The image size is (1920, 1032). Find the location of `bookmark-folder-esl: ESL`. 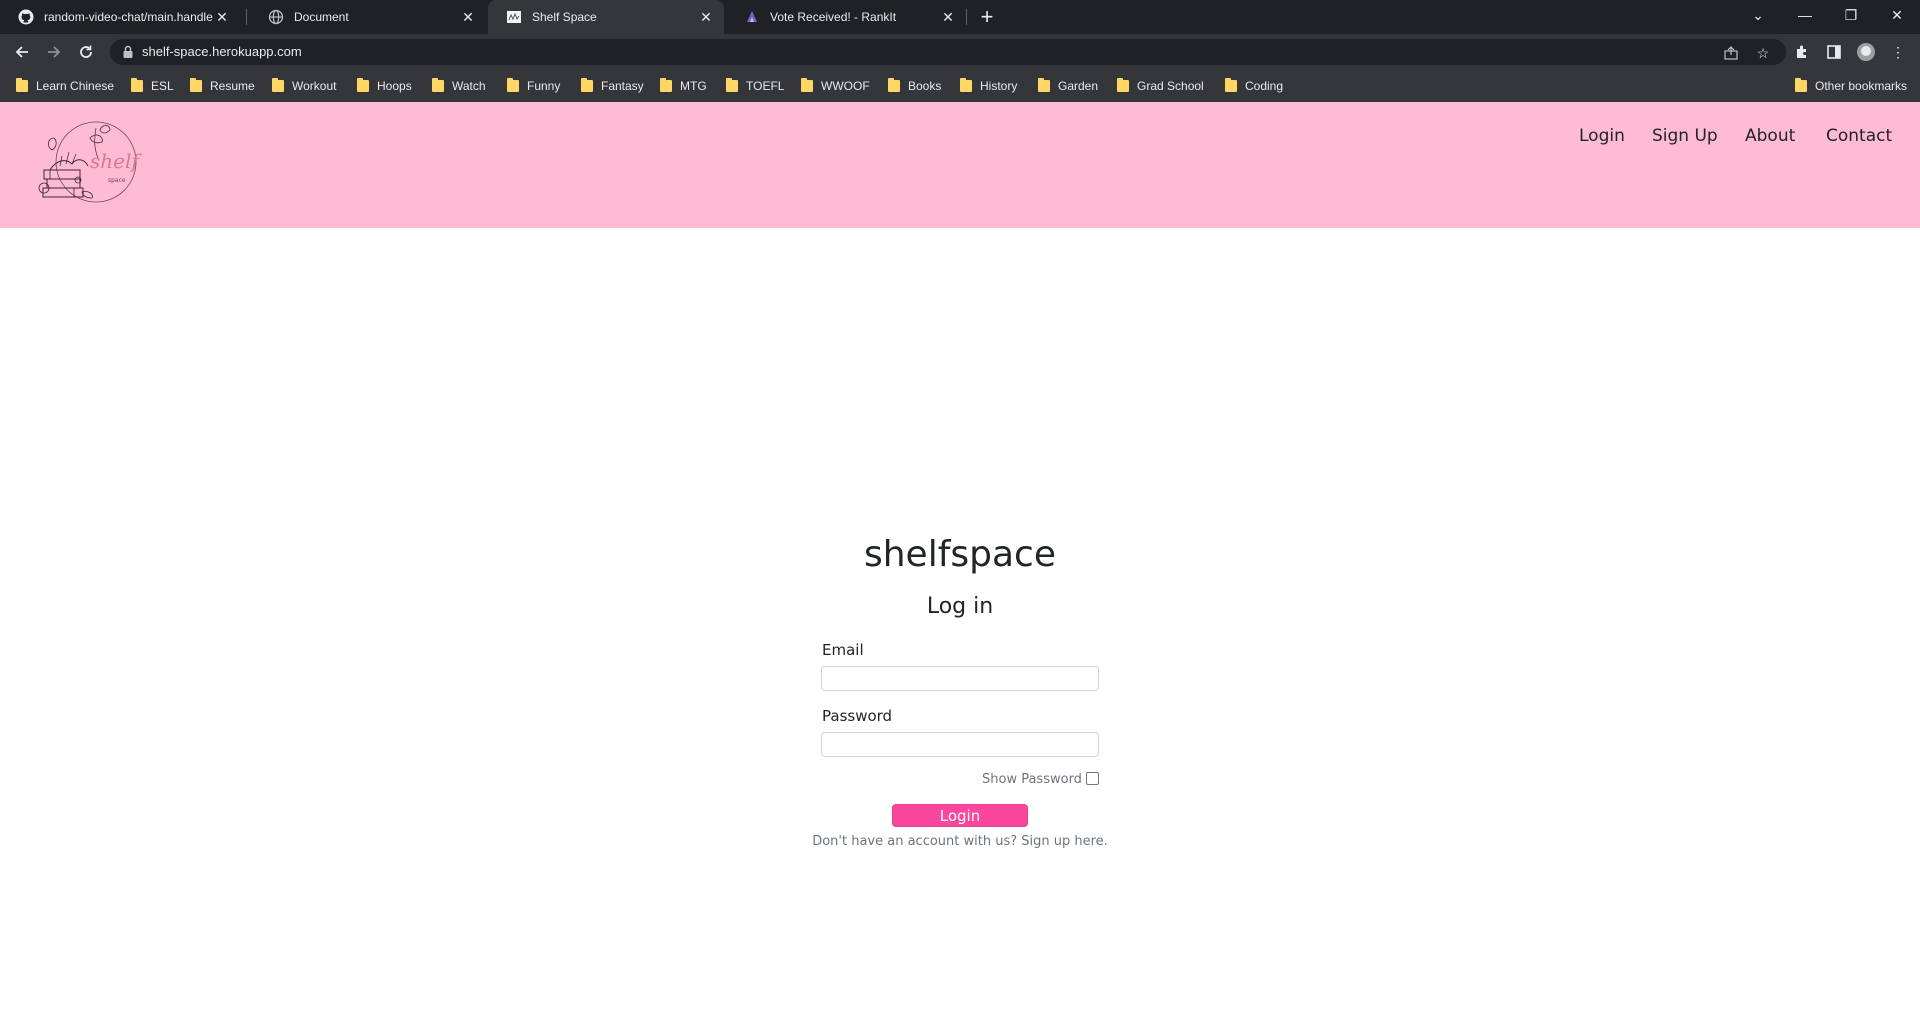

bookmark-folder-esl: ESL is located at coordinates (152, 86).